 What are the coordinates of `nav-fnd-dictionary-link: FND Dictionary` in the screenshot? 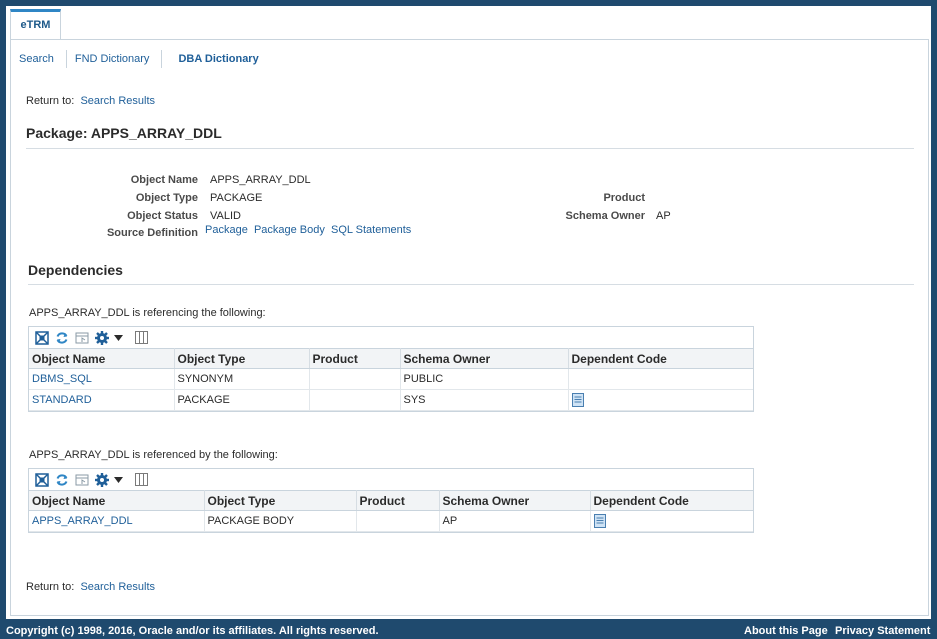 It's located at (116, 59).